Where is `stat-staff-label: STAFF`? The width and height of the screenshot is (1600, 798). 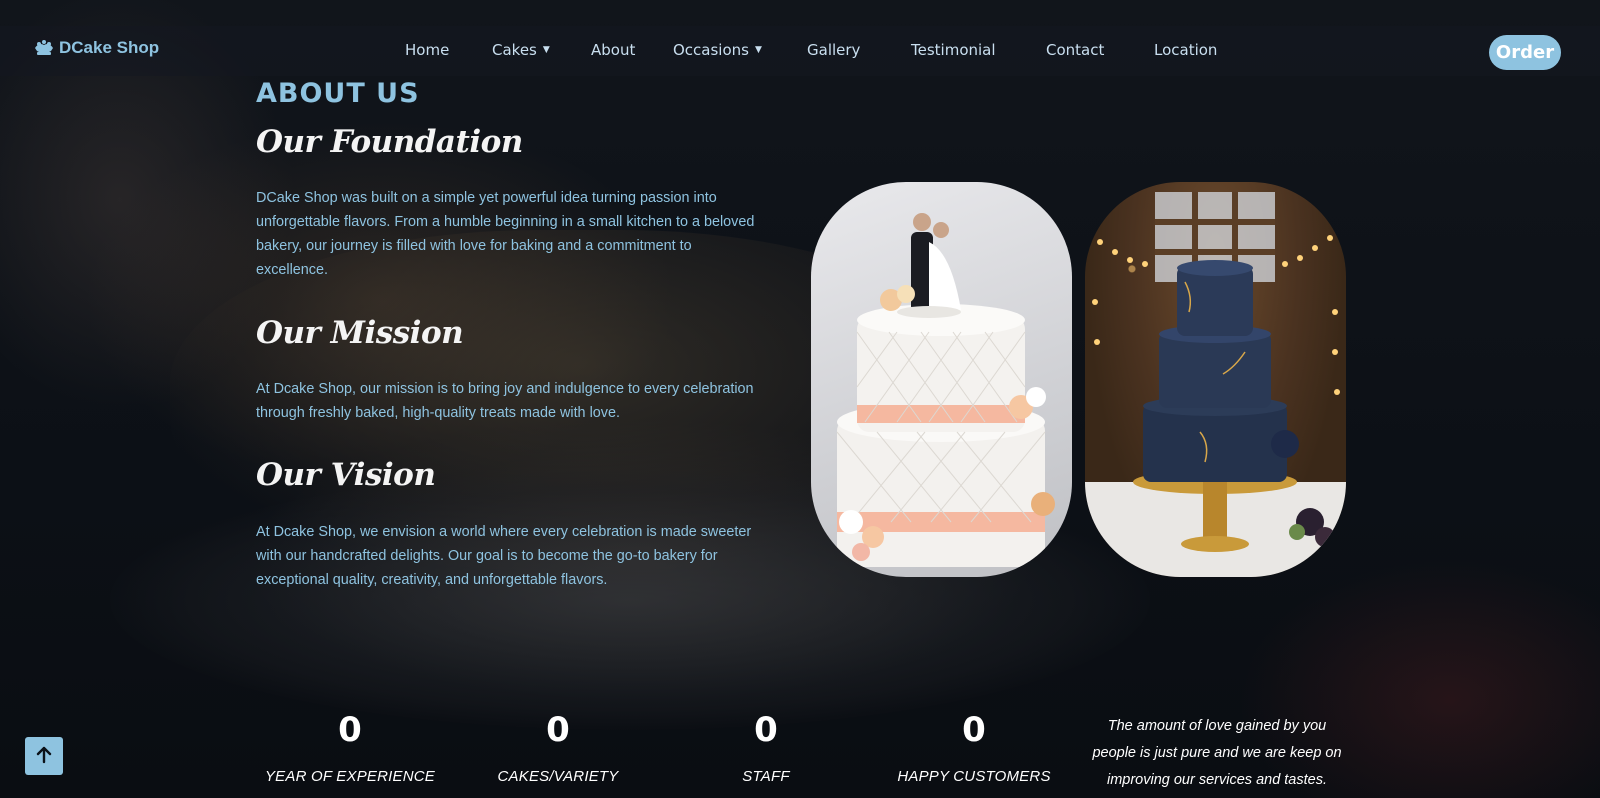
stat-staff-label: STAFF is located at coordinates (766, 776).